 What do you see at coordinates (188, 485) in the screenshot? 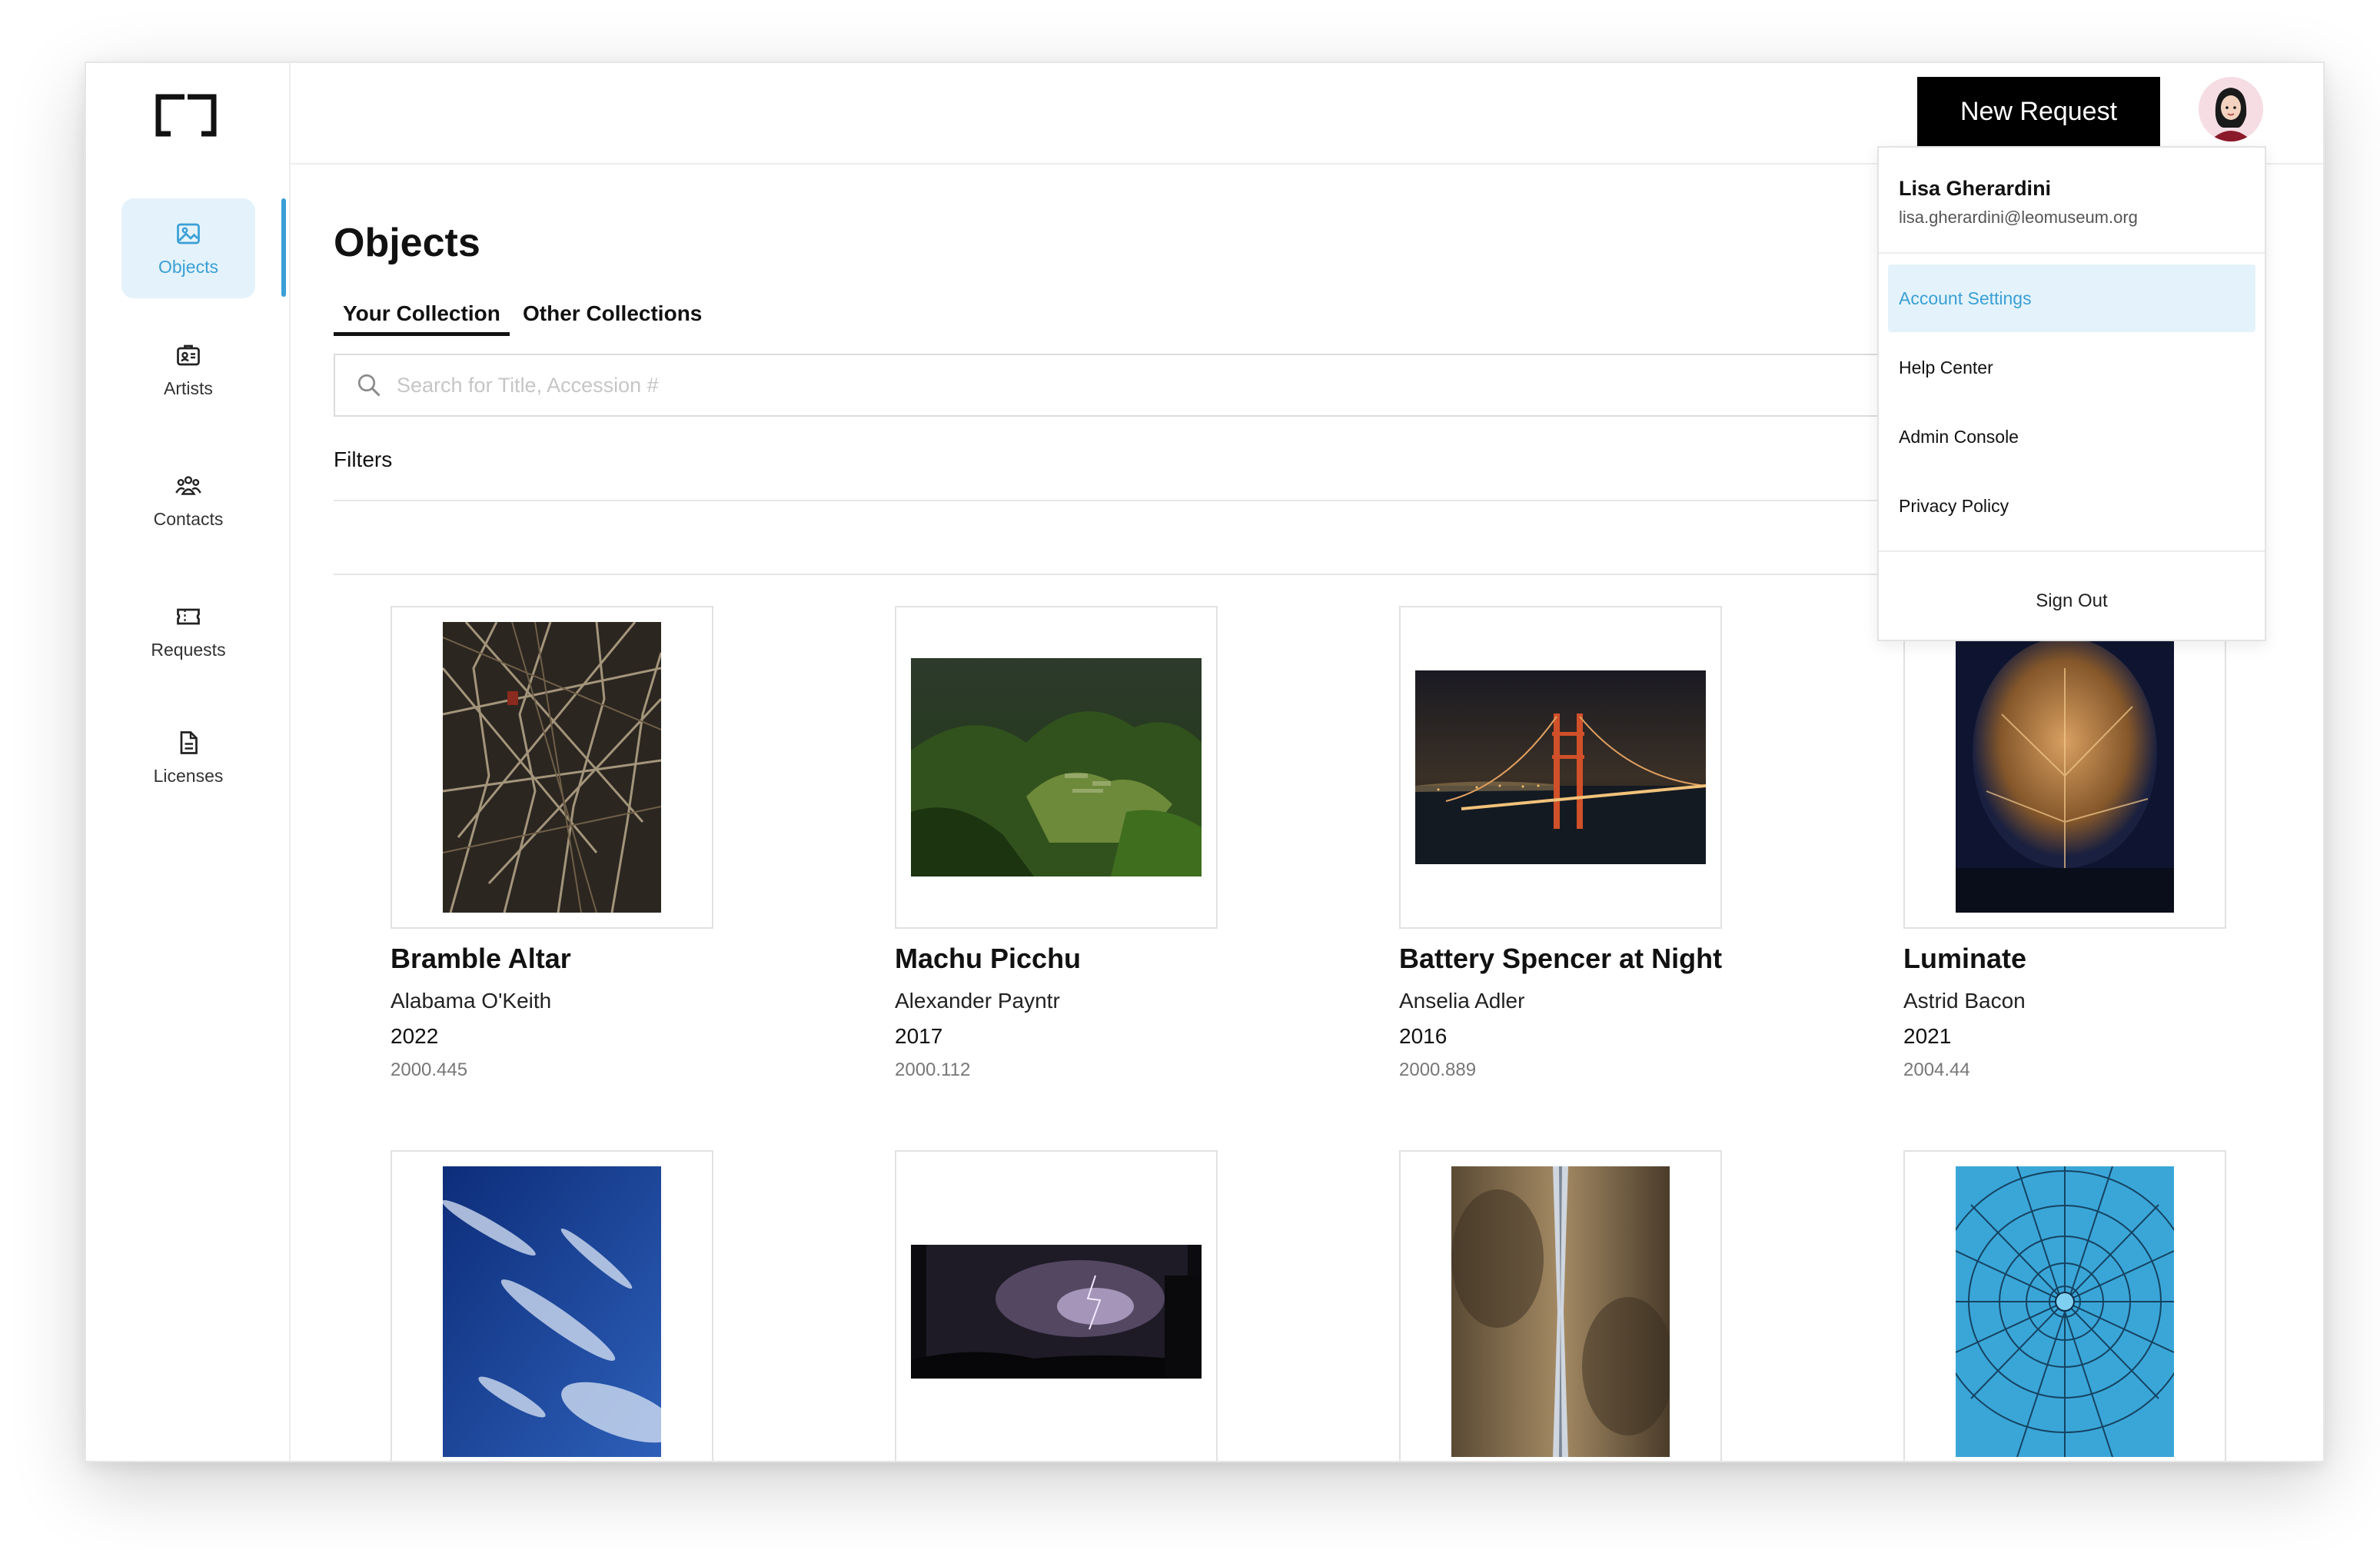
I see `group-icon` at bounding box center [188, 485].